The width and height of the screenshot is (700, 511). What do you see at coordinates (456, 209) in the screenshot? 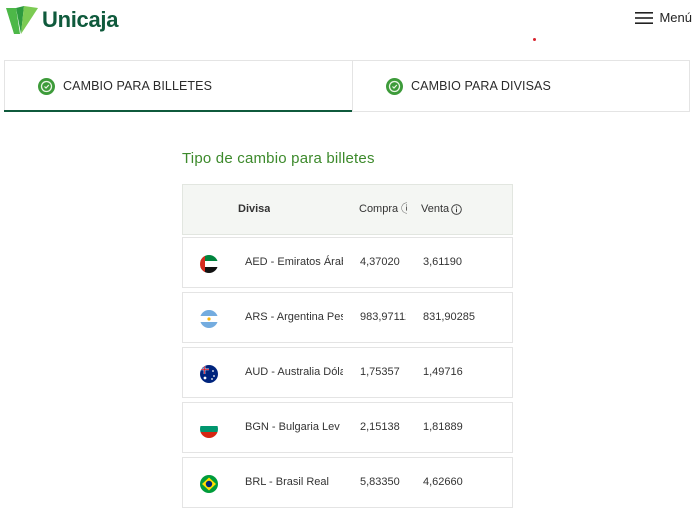
I see `info-icon` at bounding box center [456, 209].